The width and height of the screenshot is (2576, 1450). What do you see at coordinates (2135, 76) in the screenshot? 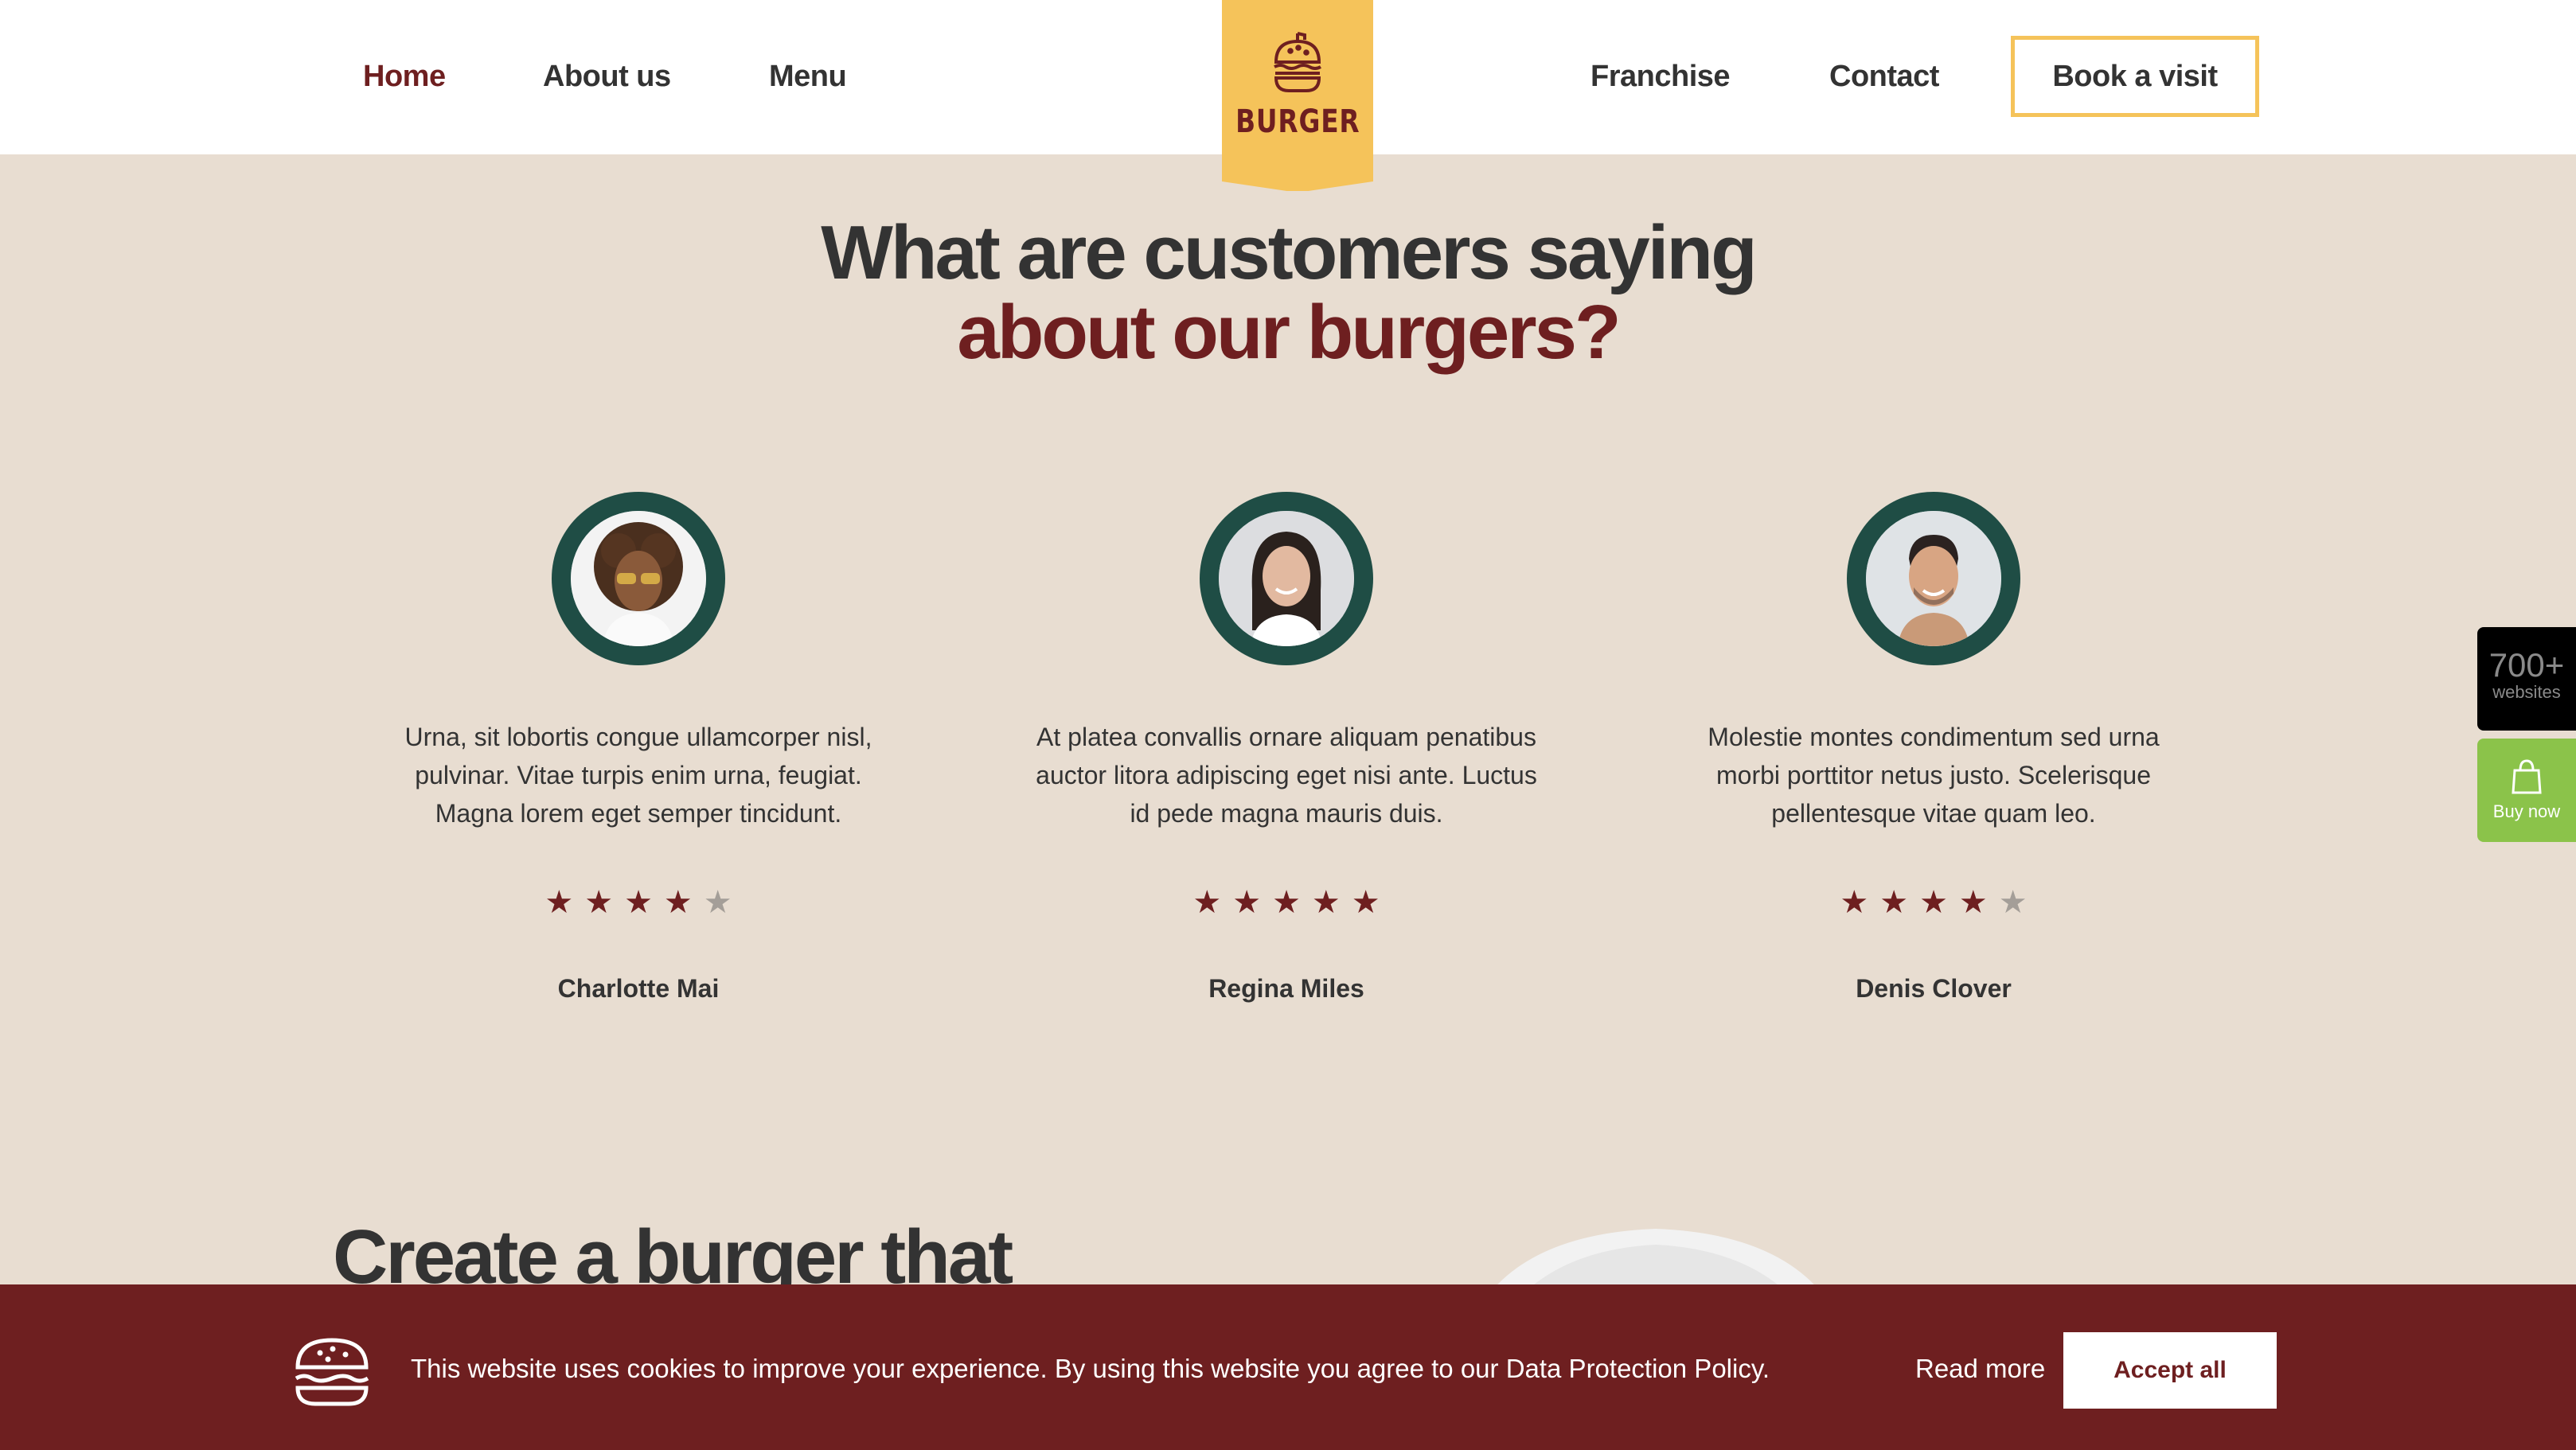
I see `book-a-visit-button: Book a visit` at bounding box center [2135, 76].